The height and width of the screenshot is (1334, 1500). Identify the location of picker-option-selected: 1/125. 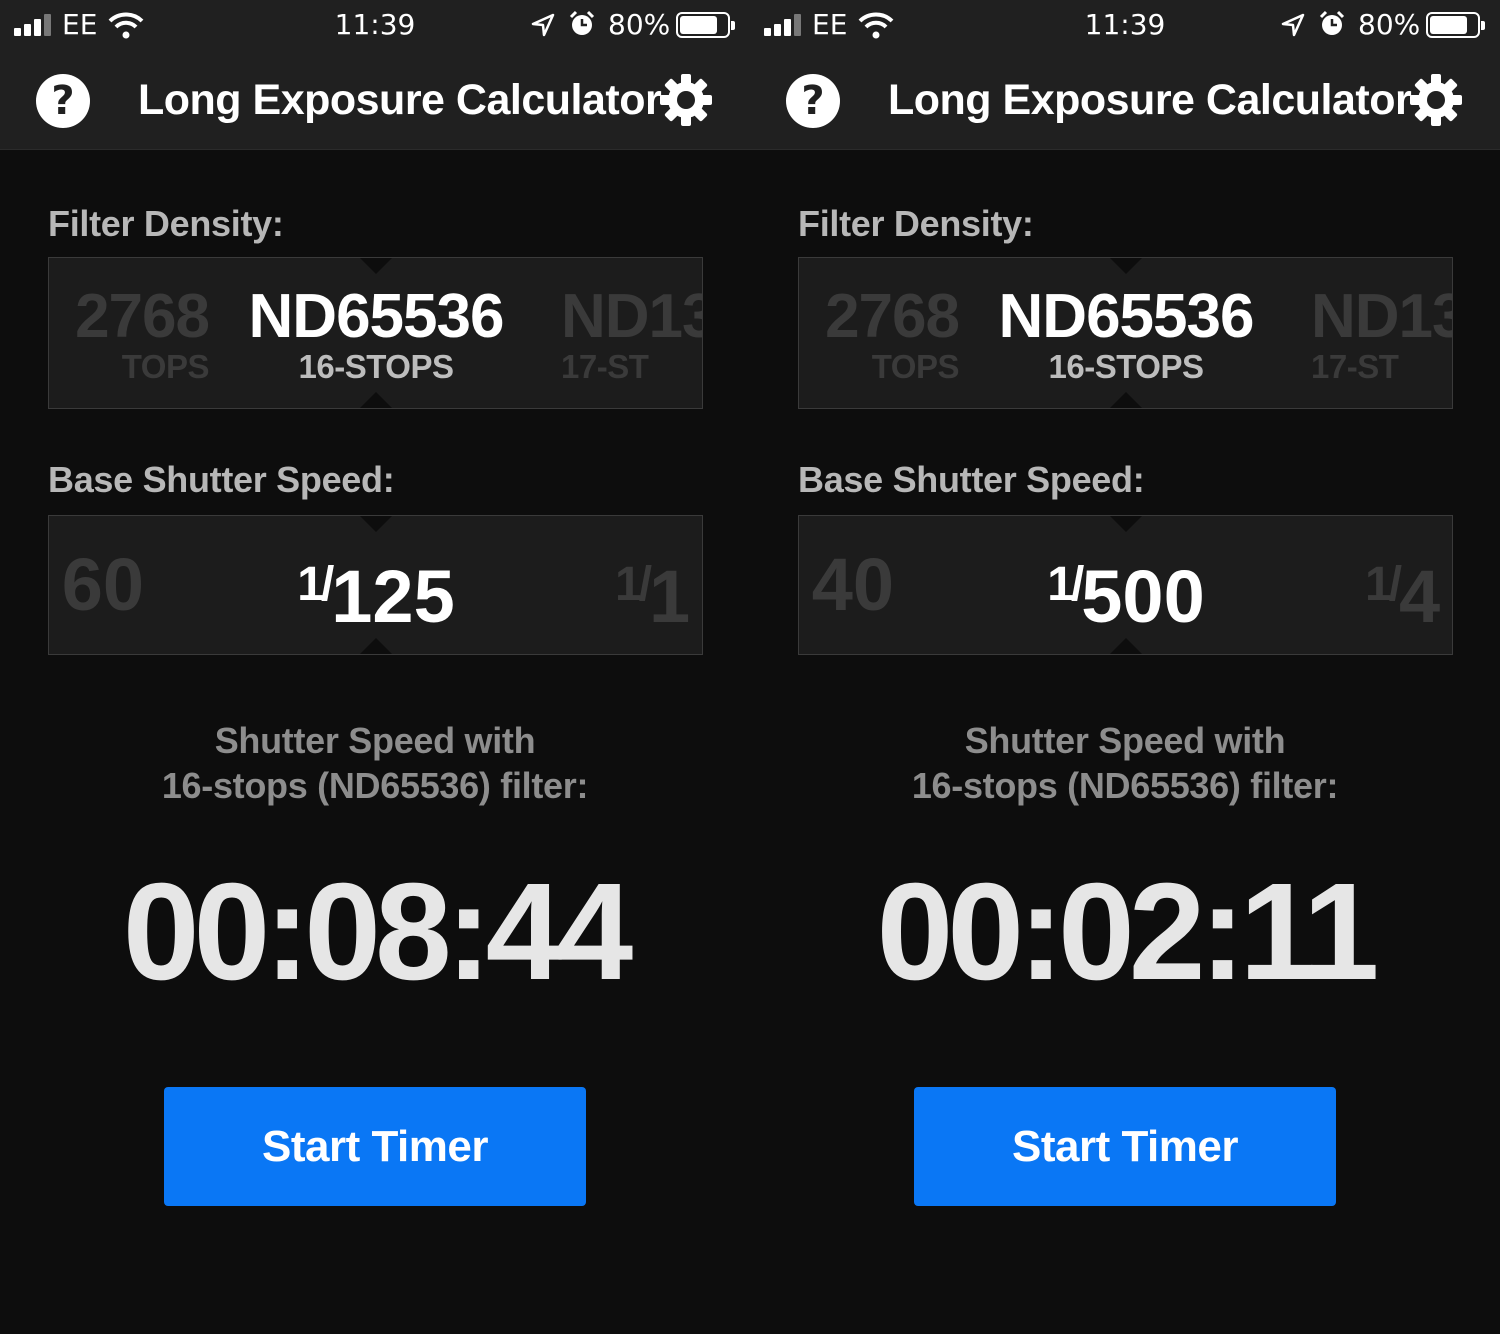
(376, 585).